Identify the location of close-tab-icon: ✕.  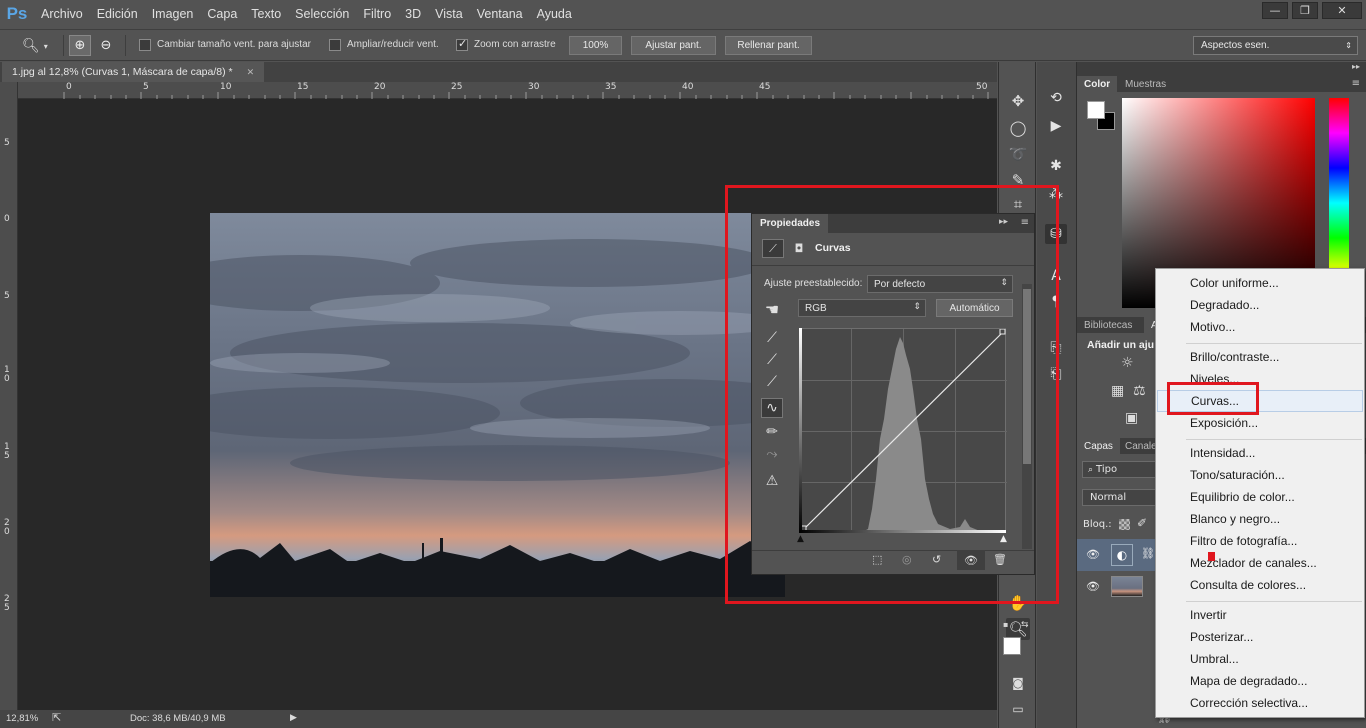
(251, 72).